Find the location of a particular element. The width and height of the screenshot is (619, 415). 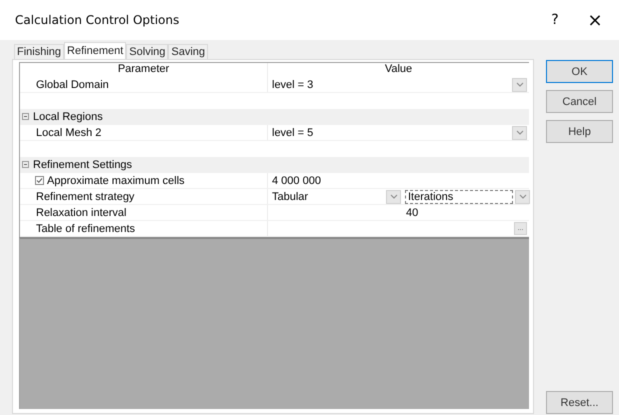

value-text: level = 5 is located at coordinates (293, 132).